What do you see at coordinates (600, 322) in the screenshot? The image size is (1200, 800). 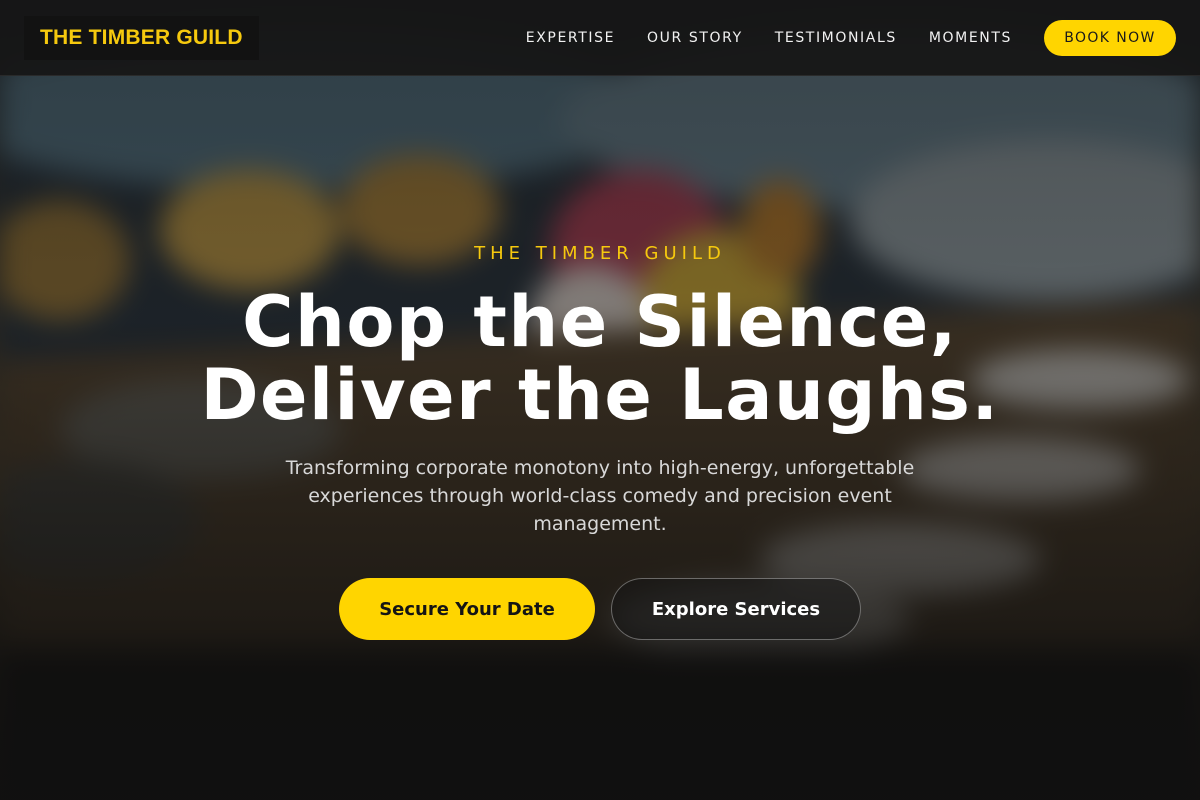 I see `hero-headline-line-1: Chop the Silence,` at bounding box center [600, 322].